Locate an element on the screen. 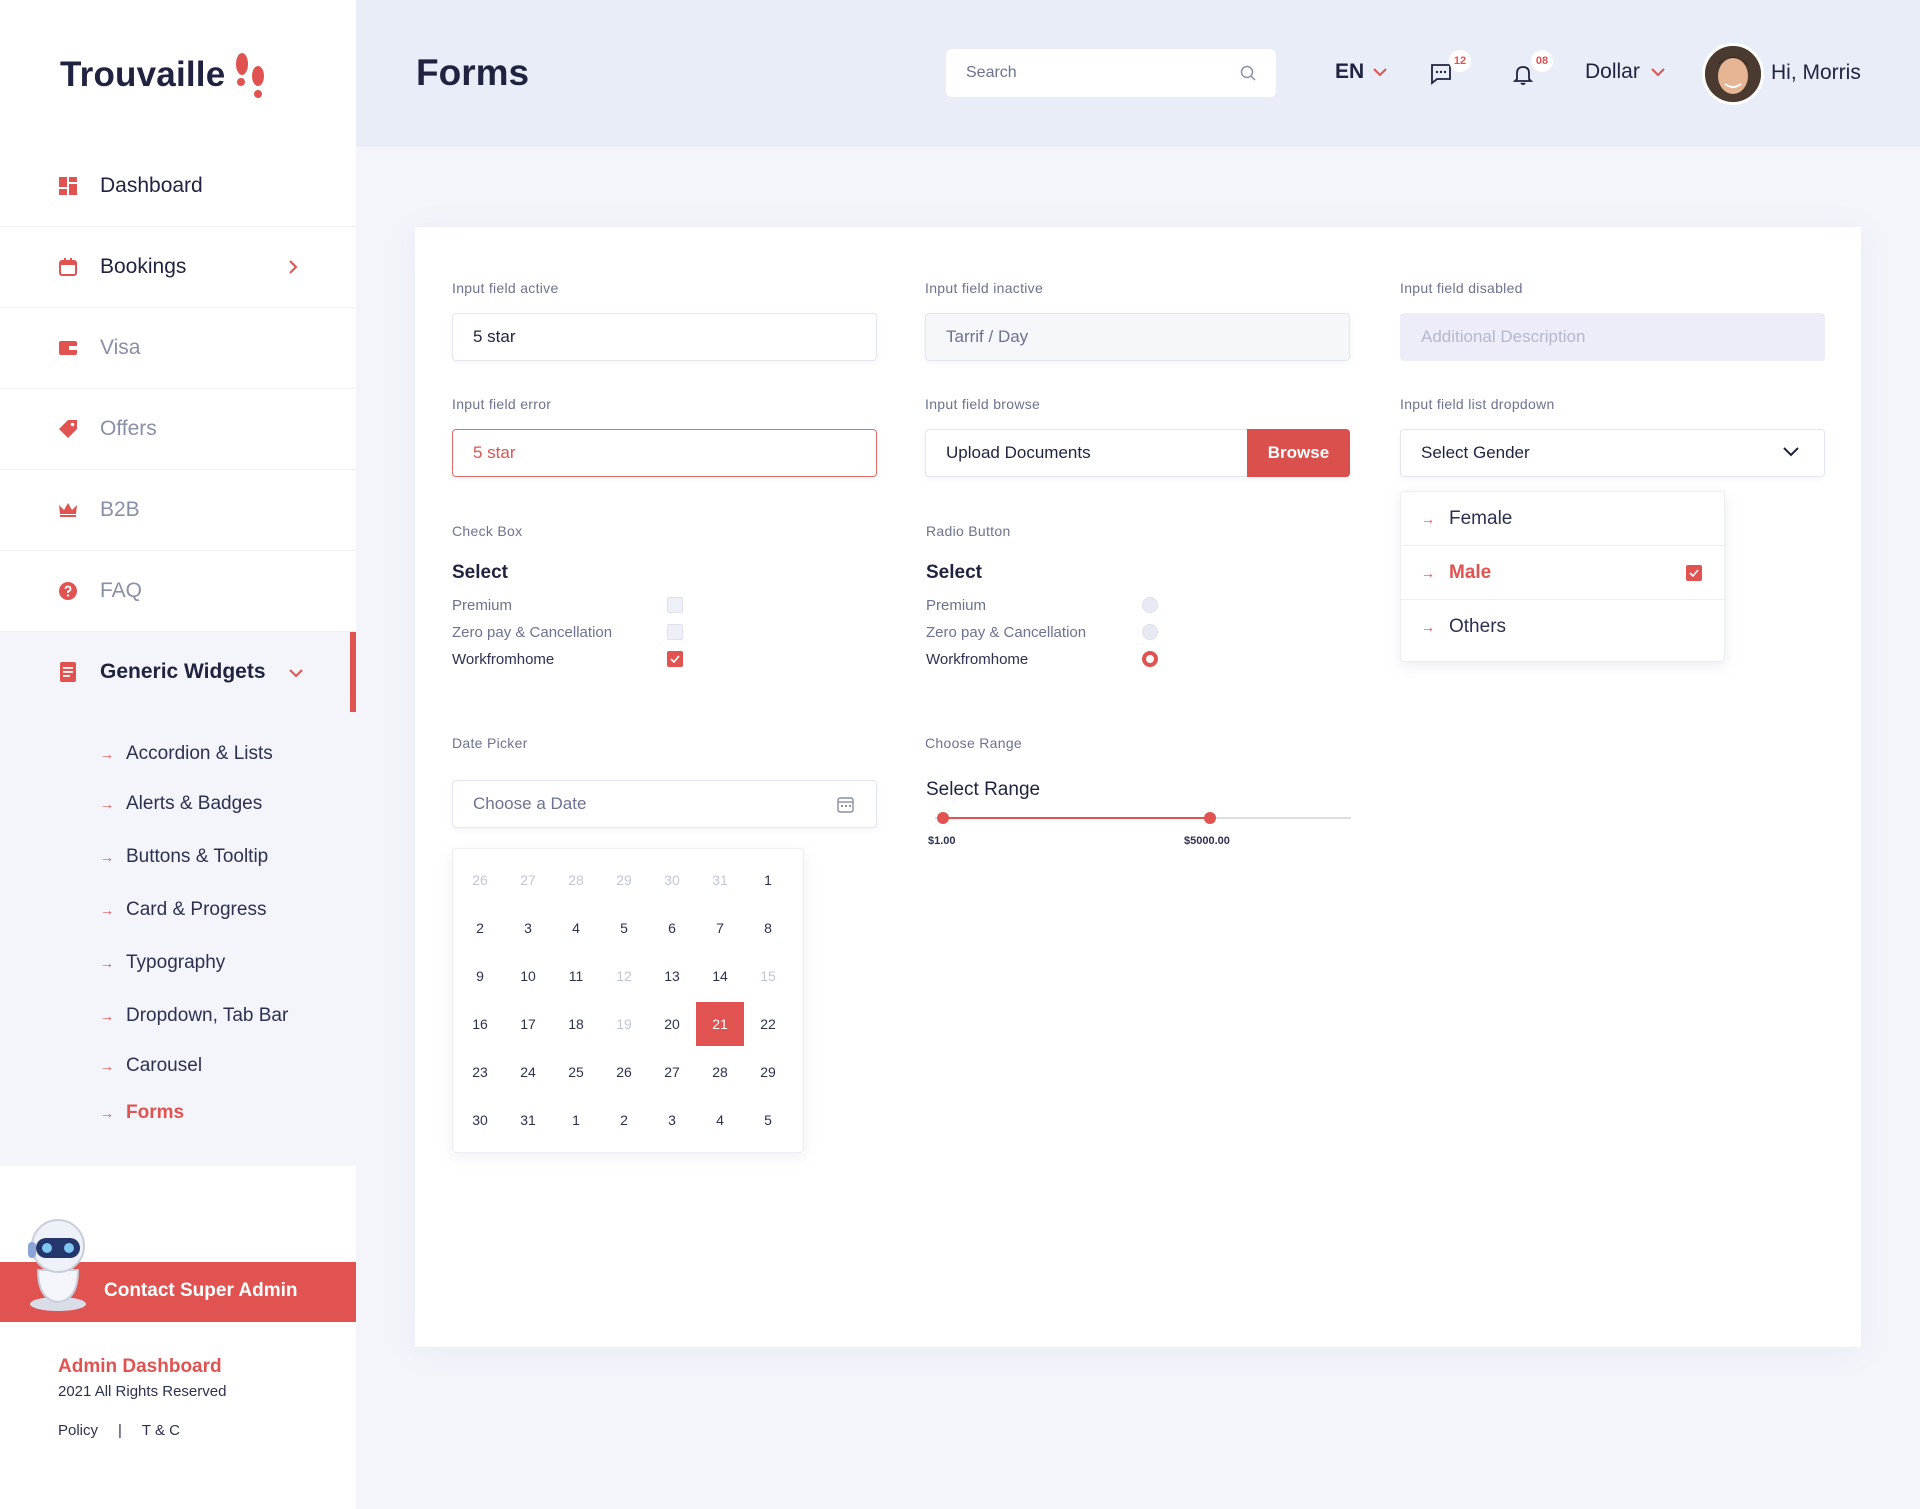 The height and width of the screenshot is (1509, 1920). dropdown-option-others: → Others is located at coordinates (1563, 627).